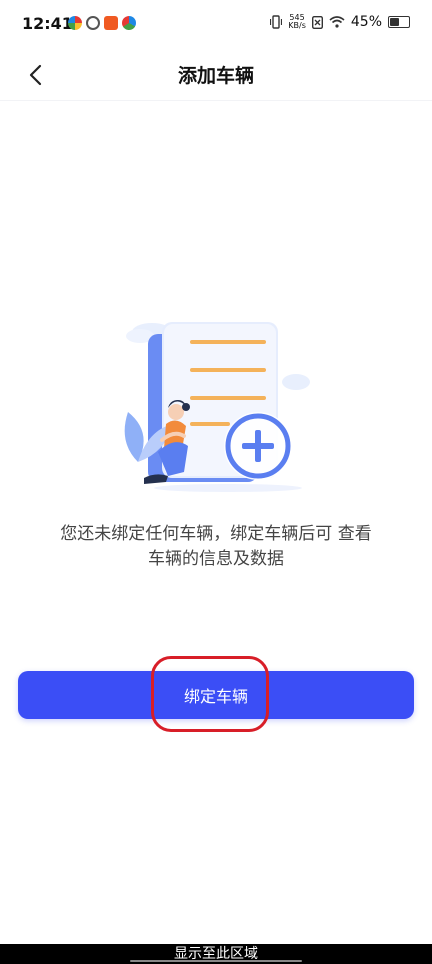 The width and height of the screenshot is (432, 964). I want to click on net-speed-indicator: 545 KB/s, so click(297, 22).